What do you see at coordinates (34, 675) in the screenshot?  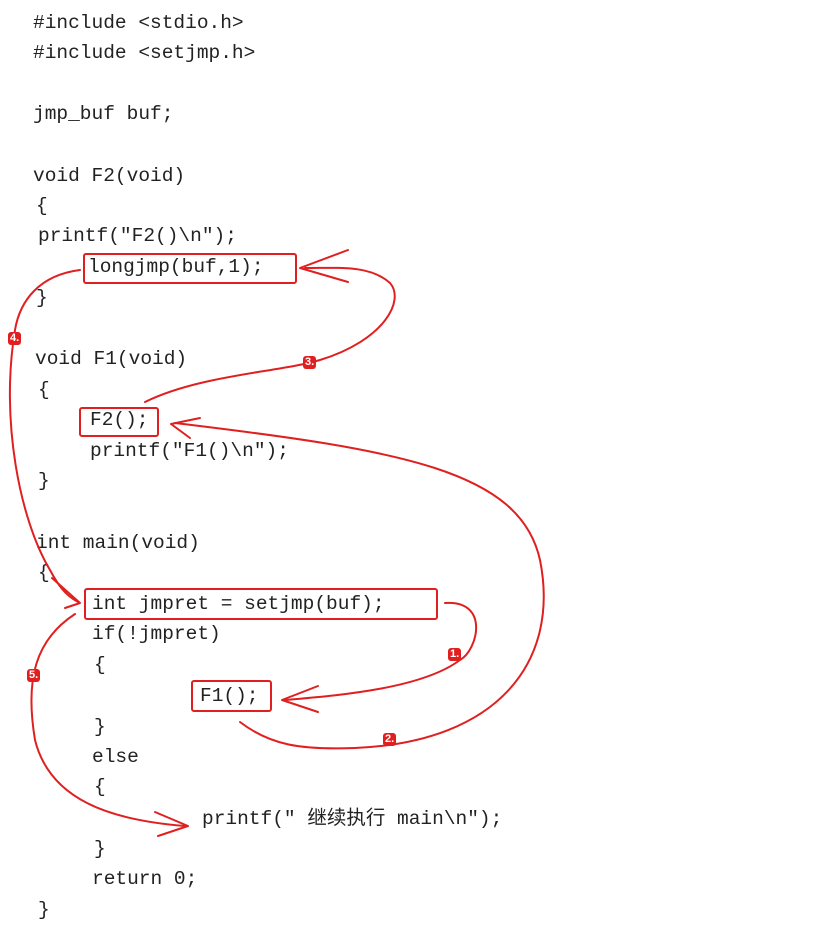 I see `step-label-5: 5.` at bounding box center [34, 675].